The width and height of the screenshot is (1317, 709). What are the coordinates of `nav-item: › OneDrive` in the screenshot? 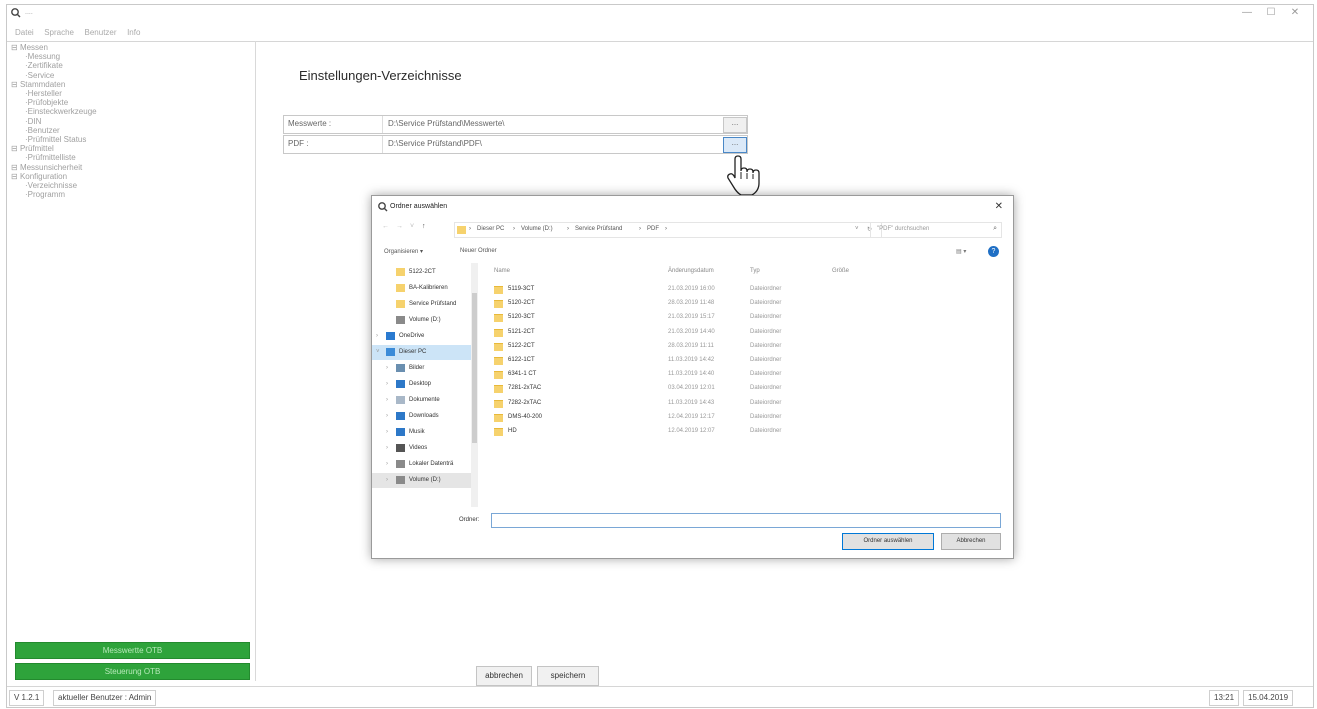 It's located at (422, 336).